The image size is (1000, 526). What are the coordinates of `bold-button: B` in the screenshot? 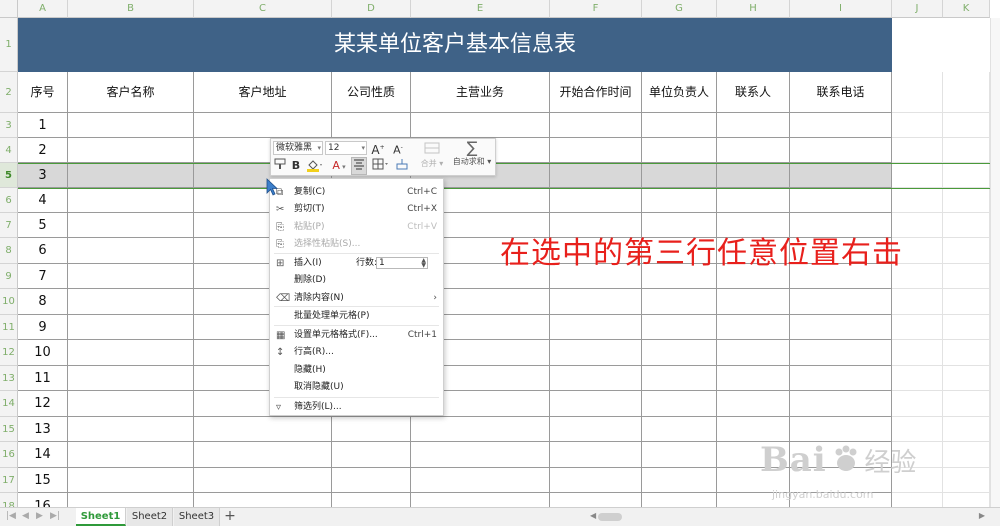 It's located at (296, 166).